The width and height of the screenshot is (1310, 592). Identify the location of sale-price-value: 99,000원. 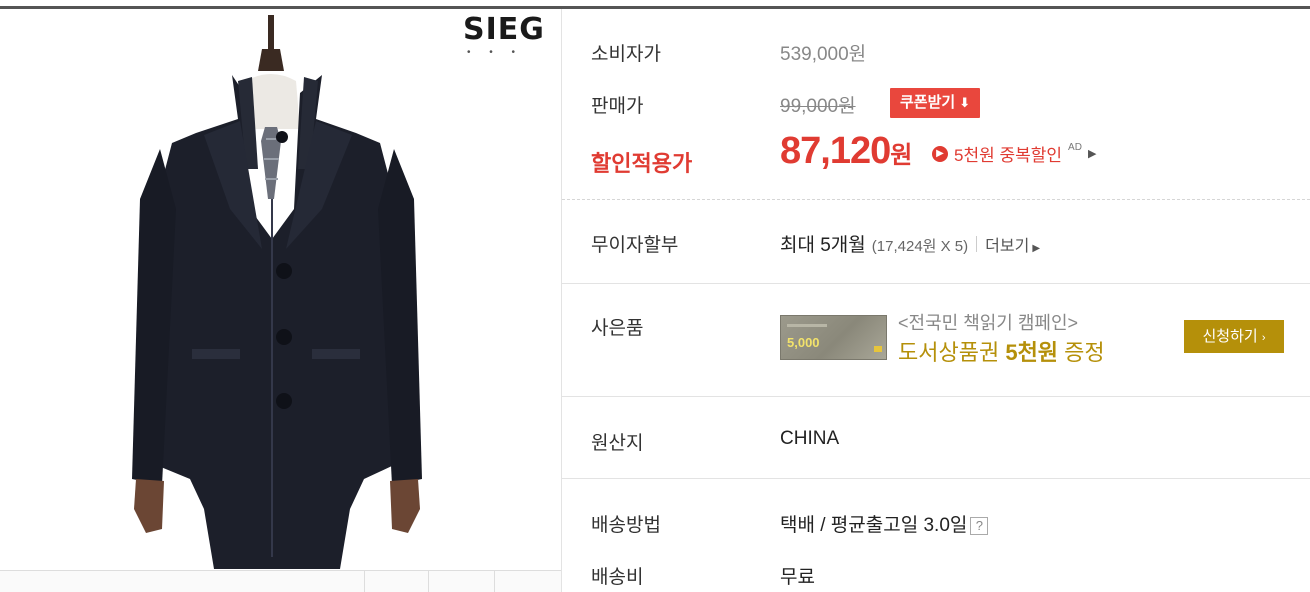
(818, 106).